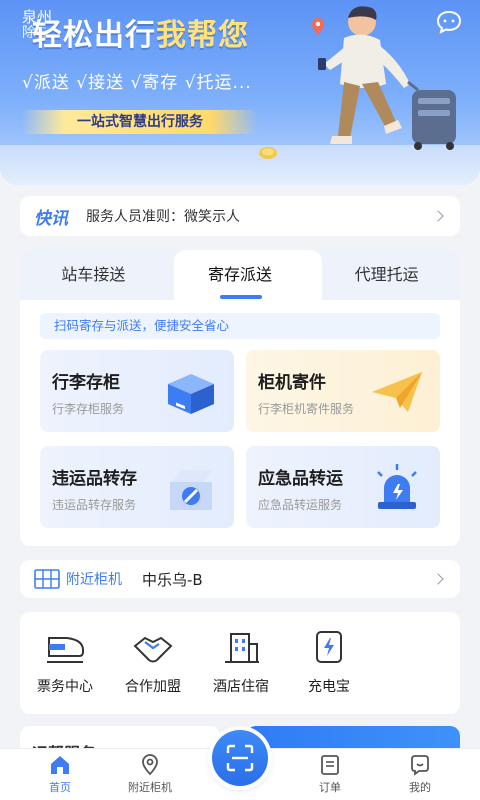 The height and width of the screenshot is (800, 480). What do you see at coordinates (202, 35) in the screenshot?
I see `banner-title-highlight: 我帮您` at bounding box center [202, 35].